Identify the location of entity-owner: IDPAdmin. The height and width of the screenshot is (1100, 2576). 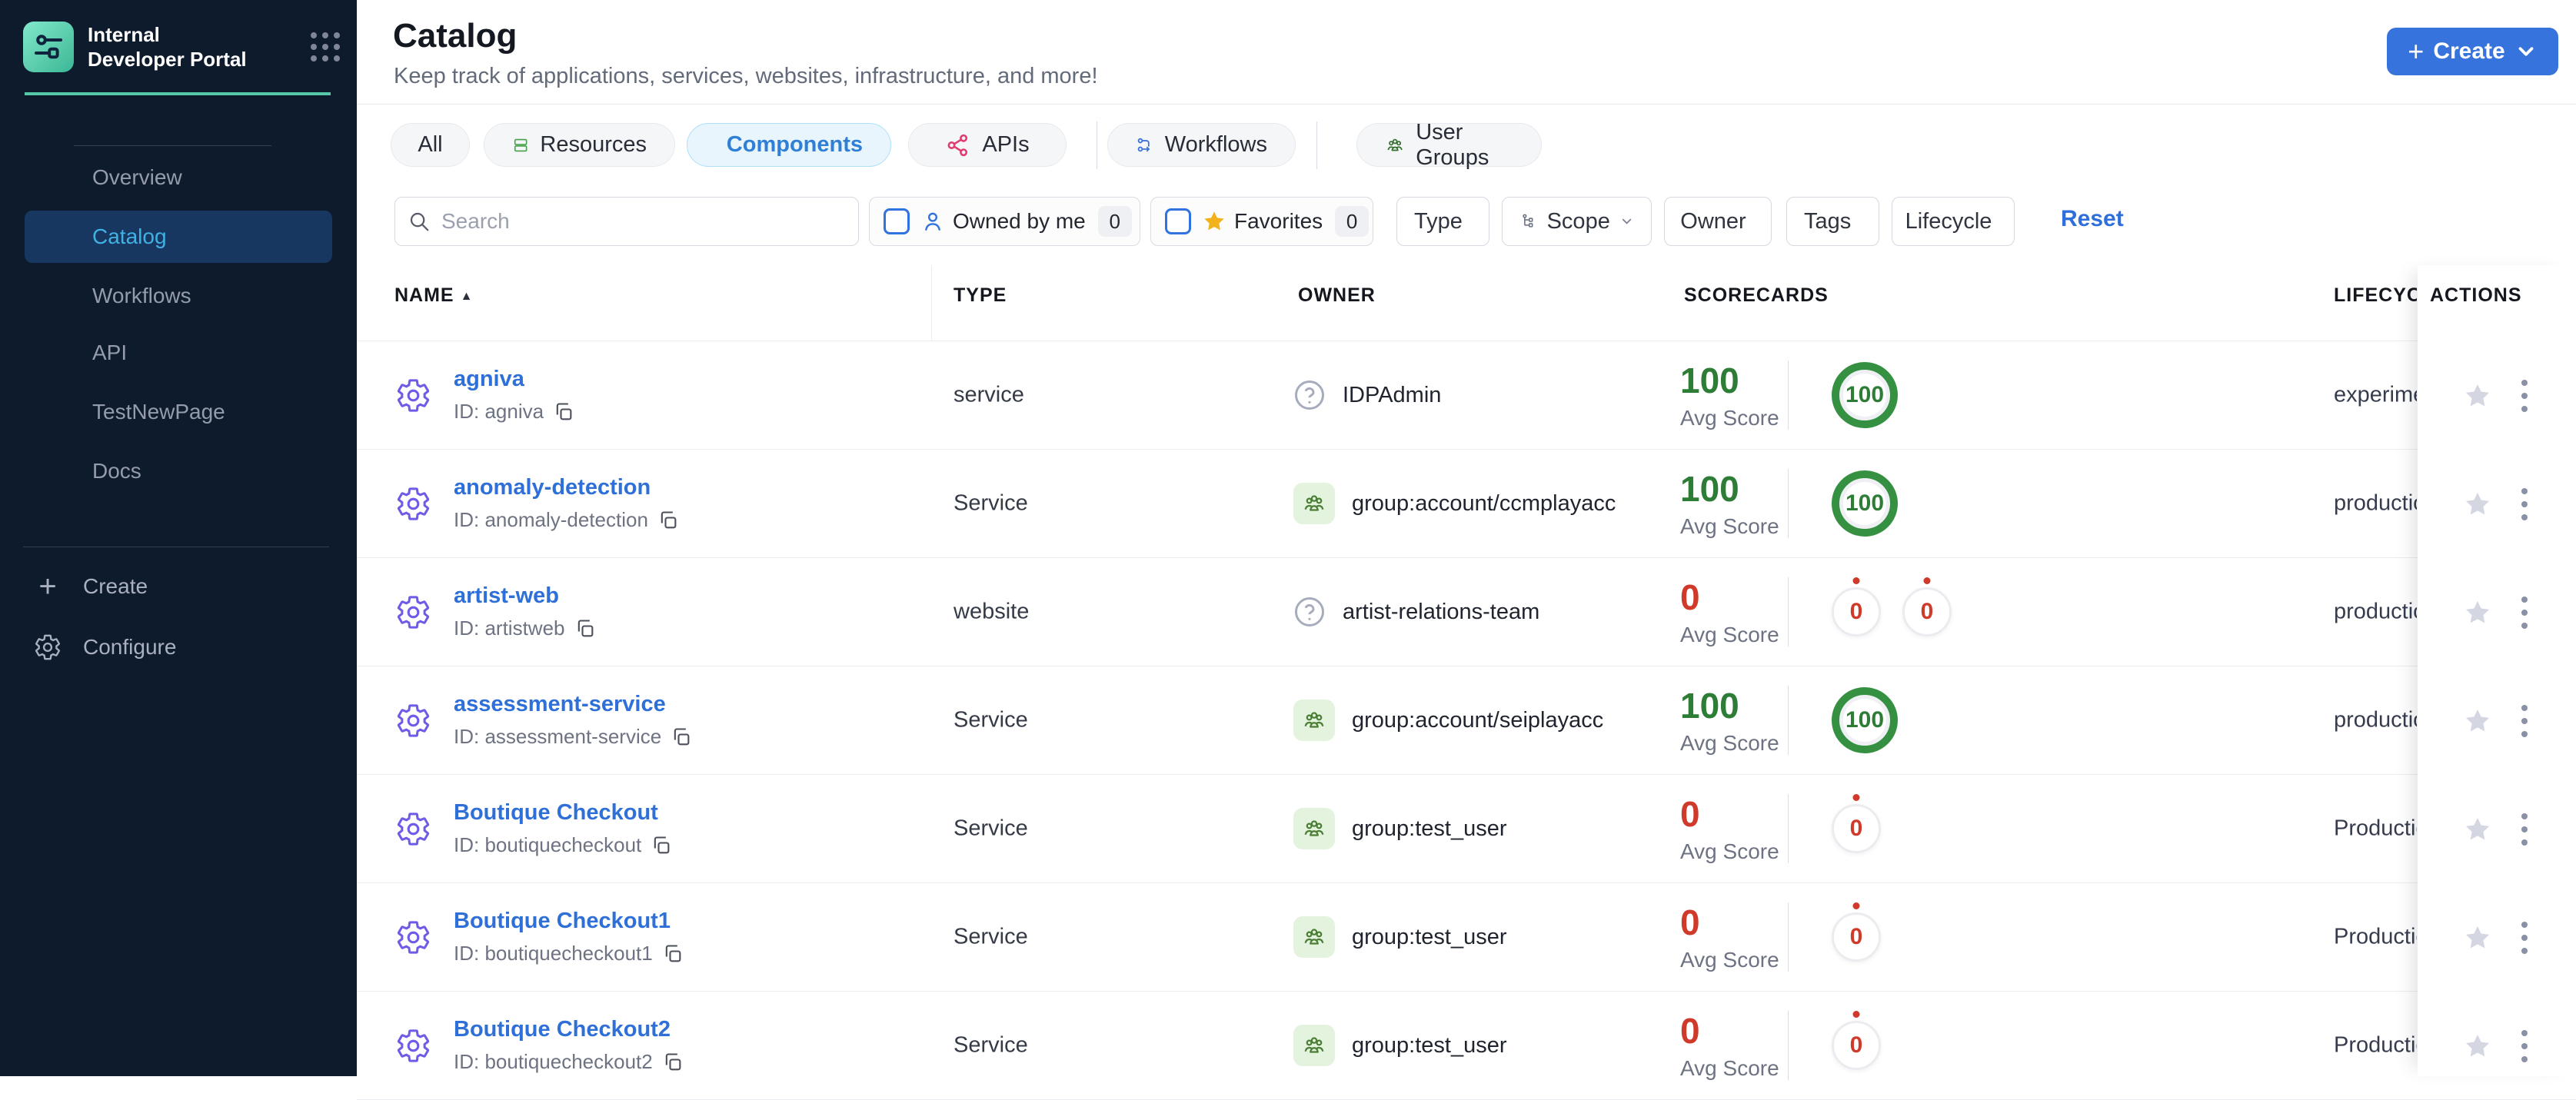
(1367, 395).